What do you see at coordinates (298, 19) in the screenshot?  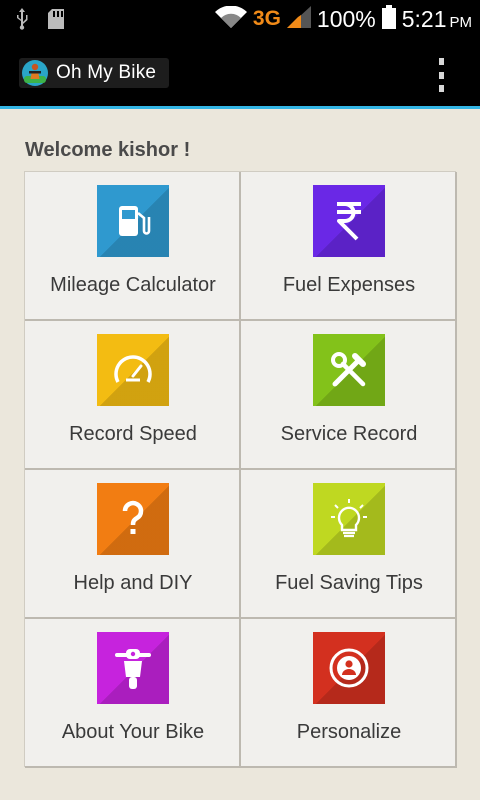 I see `signal-icon` at bounding box center [298, 19].